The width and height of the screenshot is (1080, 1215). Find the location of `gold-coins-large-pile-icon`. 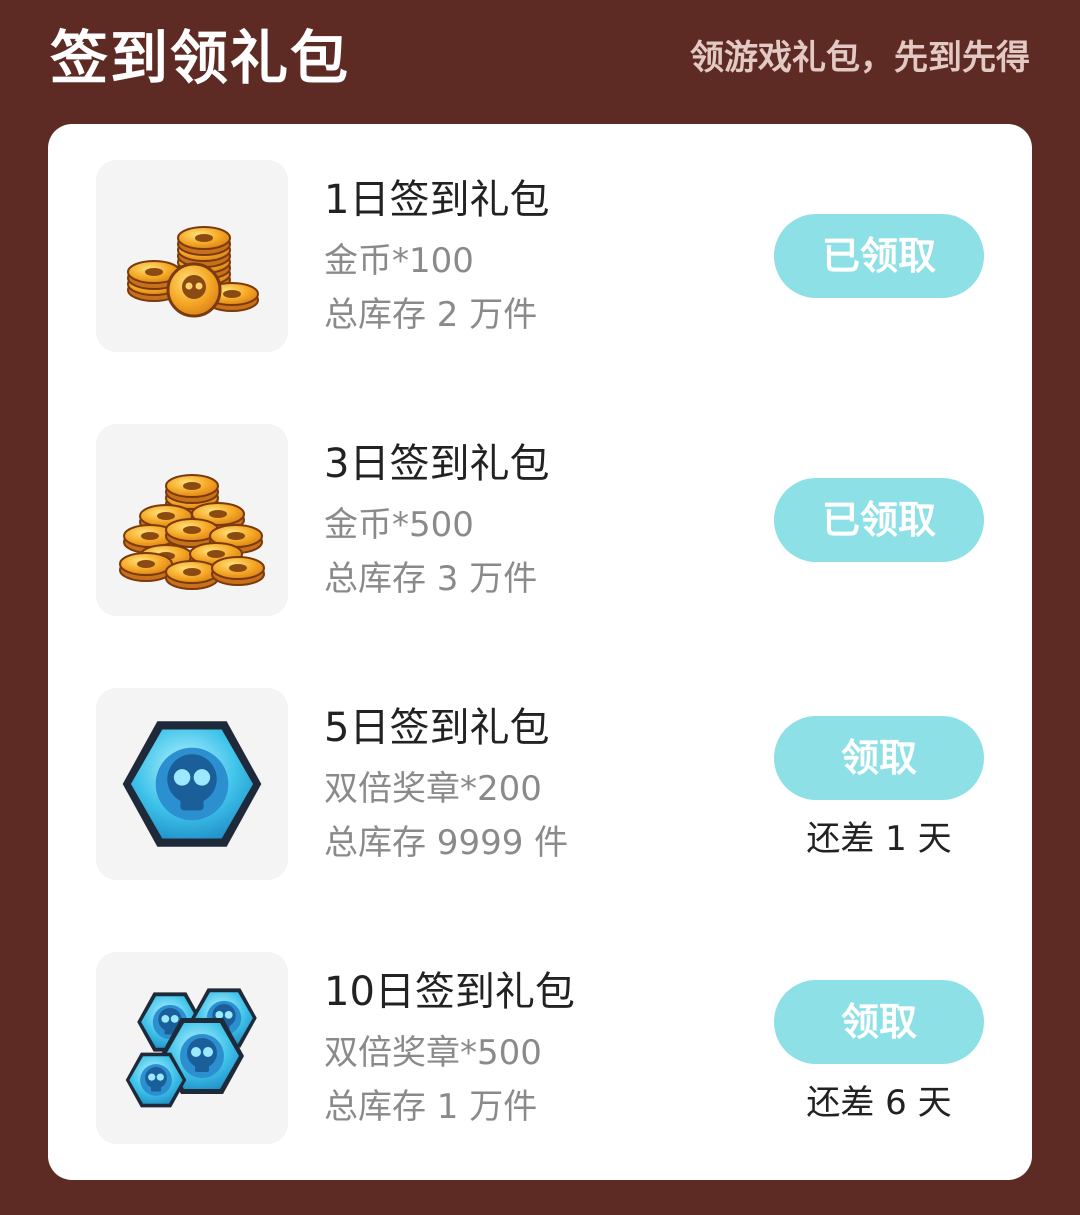

gold-coins-large-pile-icon is located at coordinates (192, 532).